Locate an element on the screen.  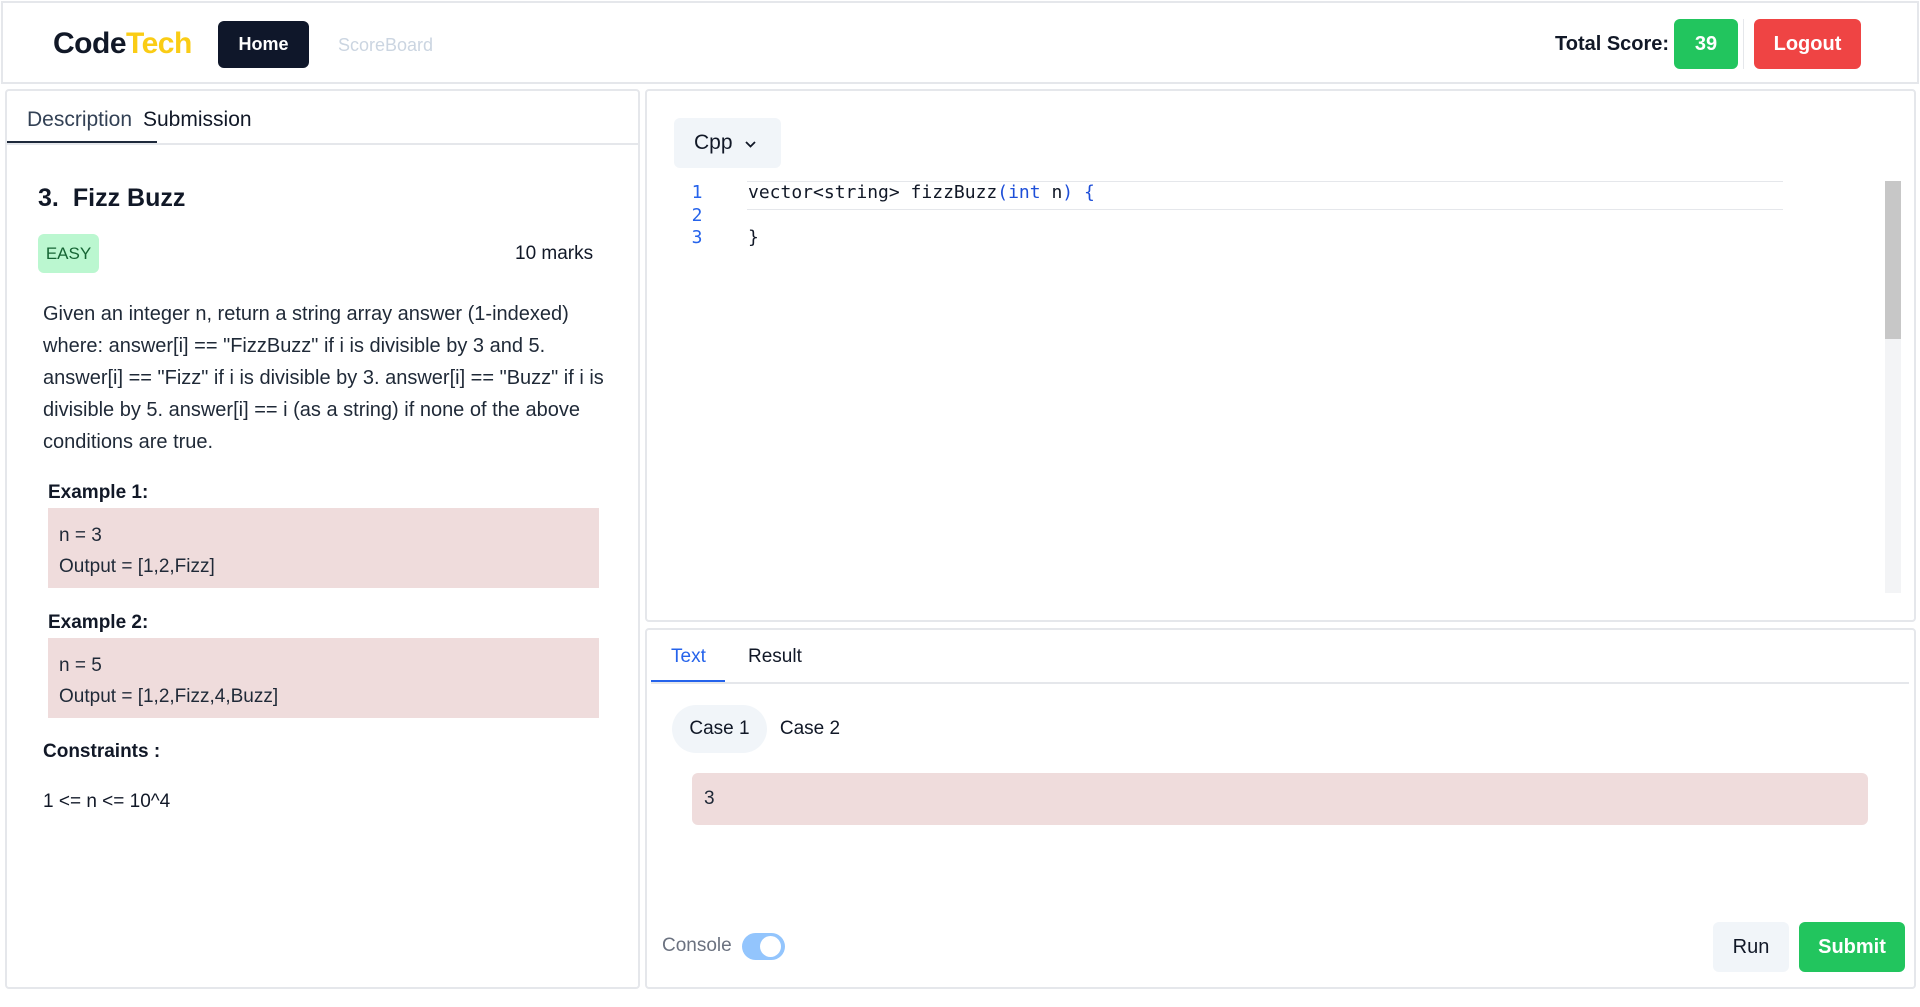
example-2-box: n = 5 Output = [1,2,Fizz,4,Buzz] is located at coordinates (323, 678).